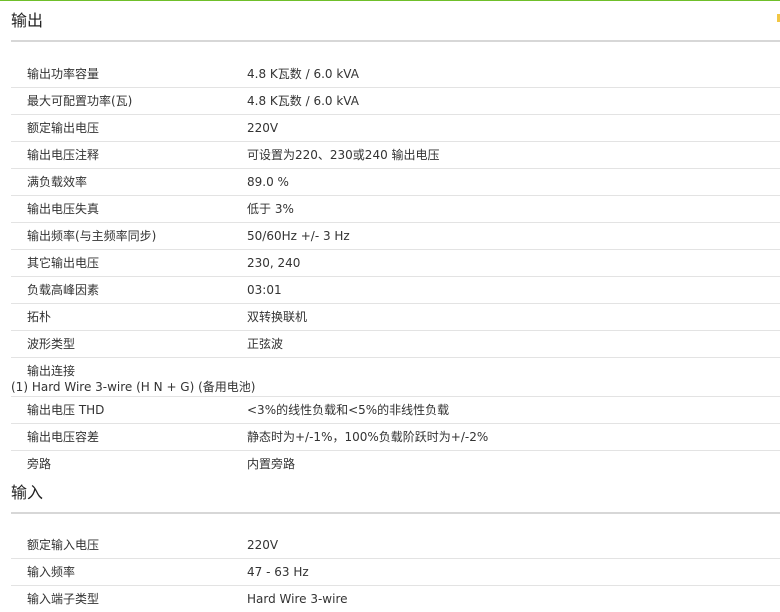  I want to click on spec-row: 波形类型 正弦波, so click(395, 344).